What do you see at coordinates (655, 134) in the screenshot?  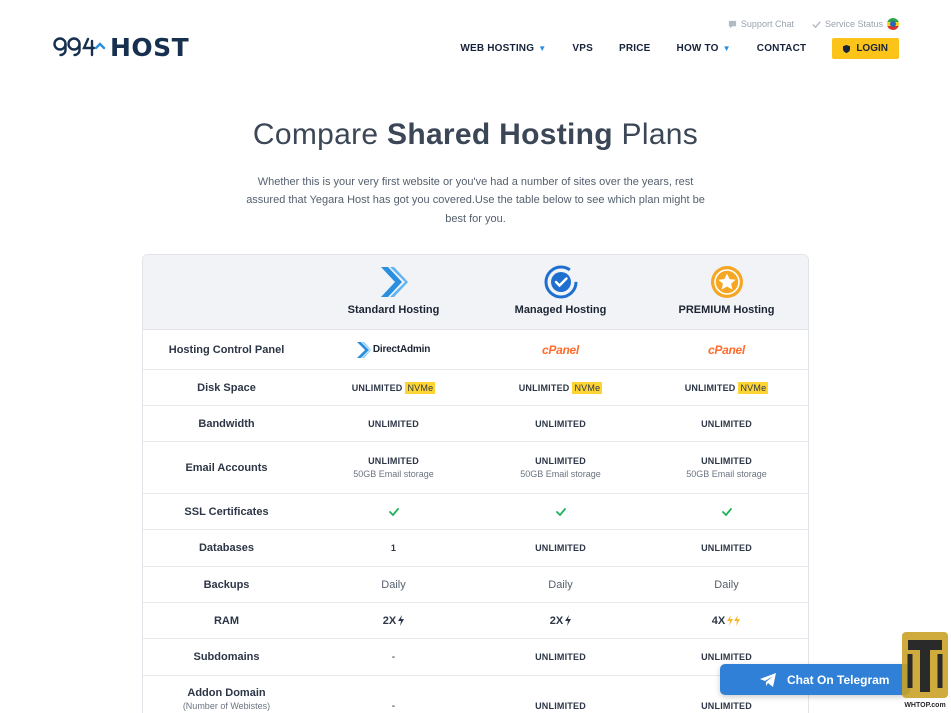 I see `title-part-c: Plans` at bounding box center [655, 134].